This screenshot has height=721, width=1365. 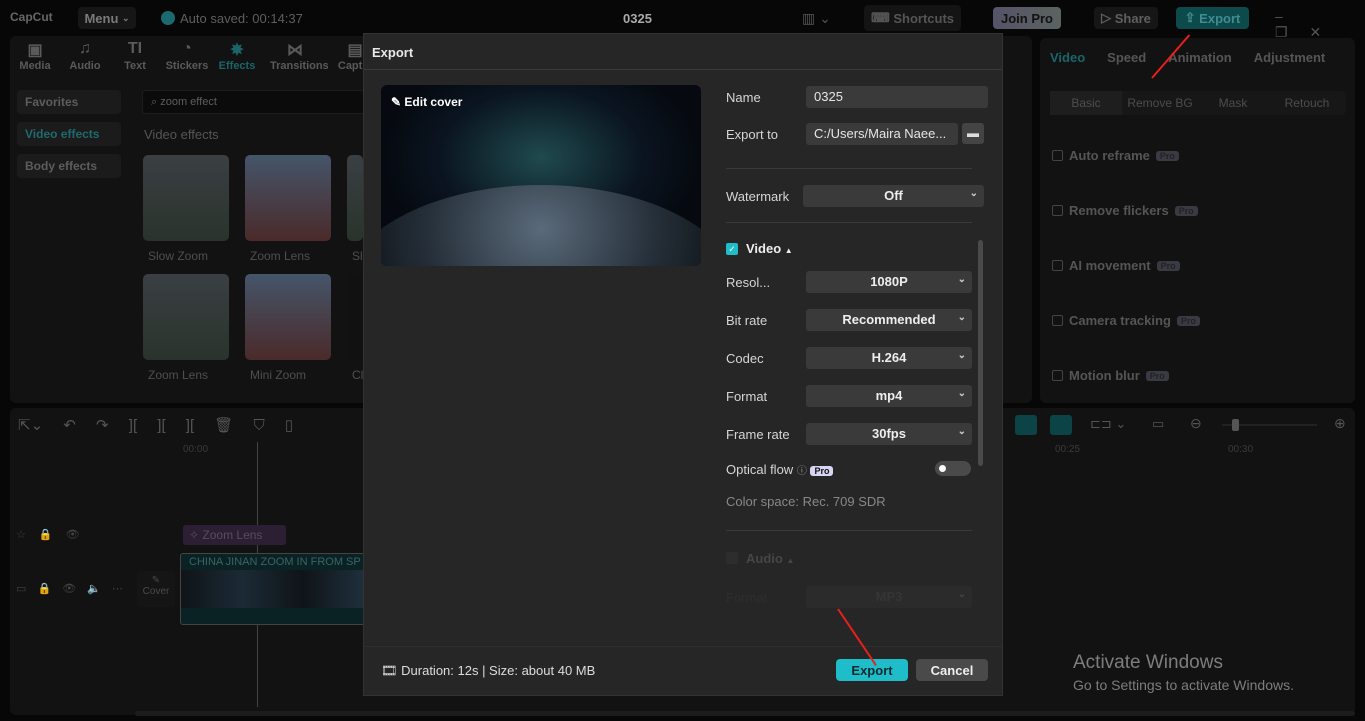 I want to click on setting-select: 30fps ⌄, so click(x=889, y=434).